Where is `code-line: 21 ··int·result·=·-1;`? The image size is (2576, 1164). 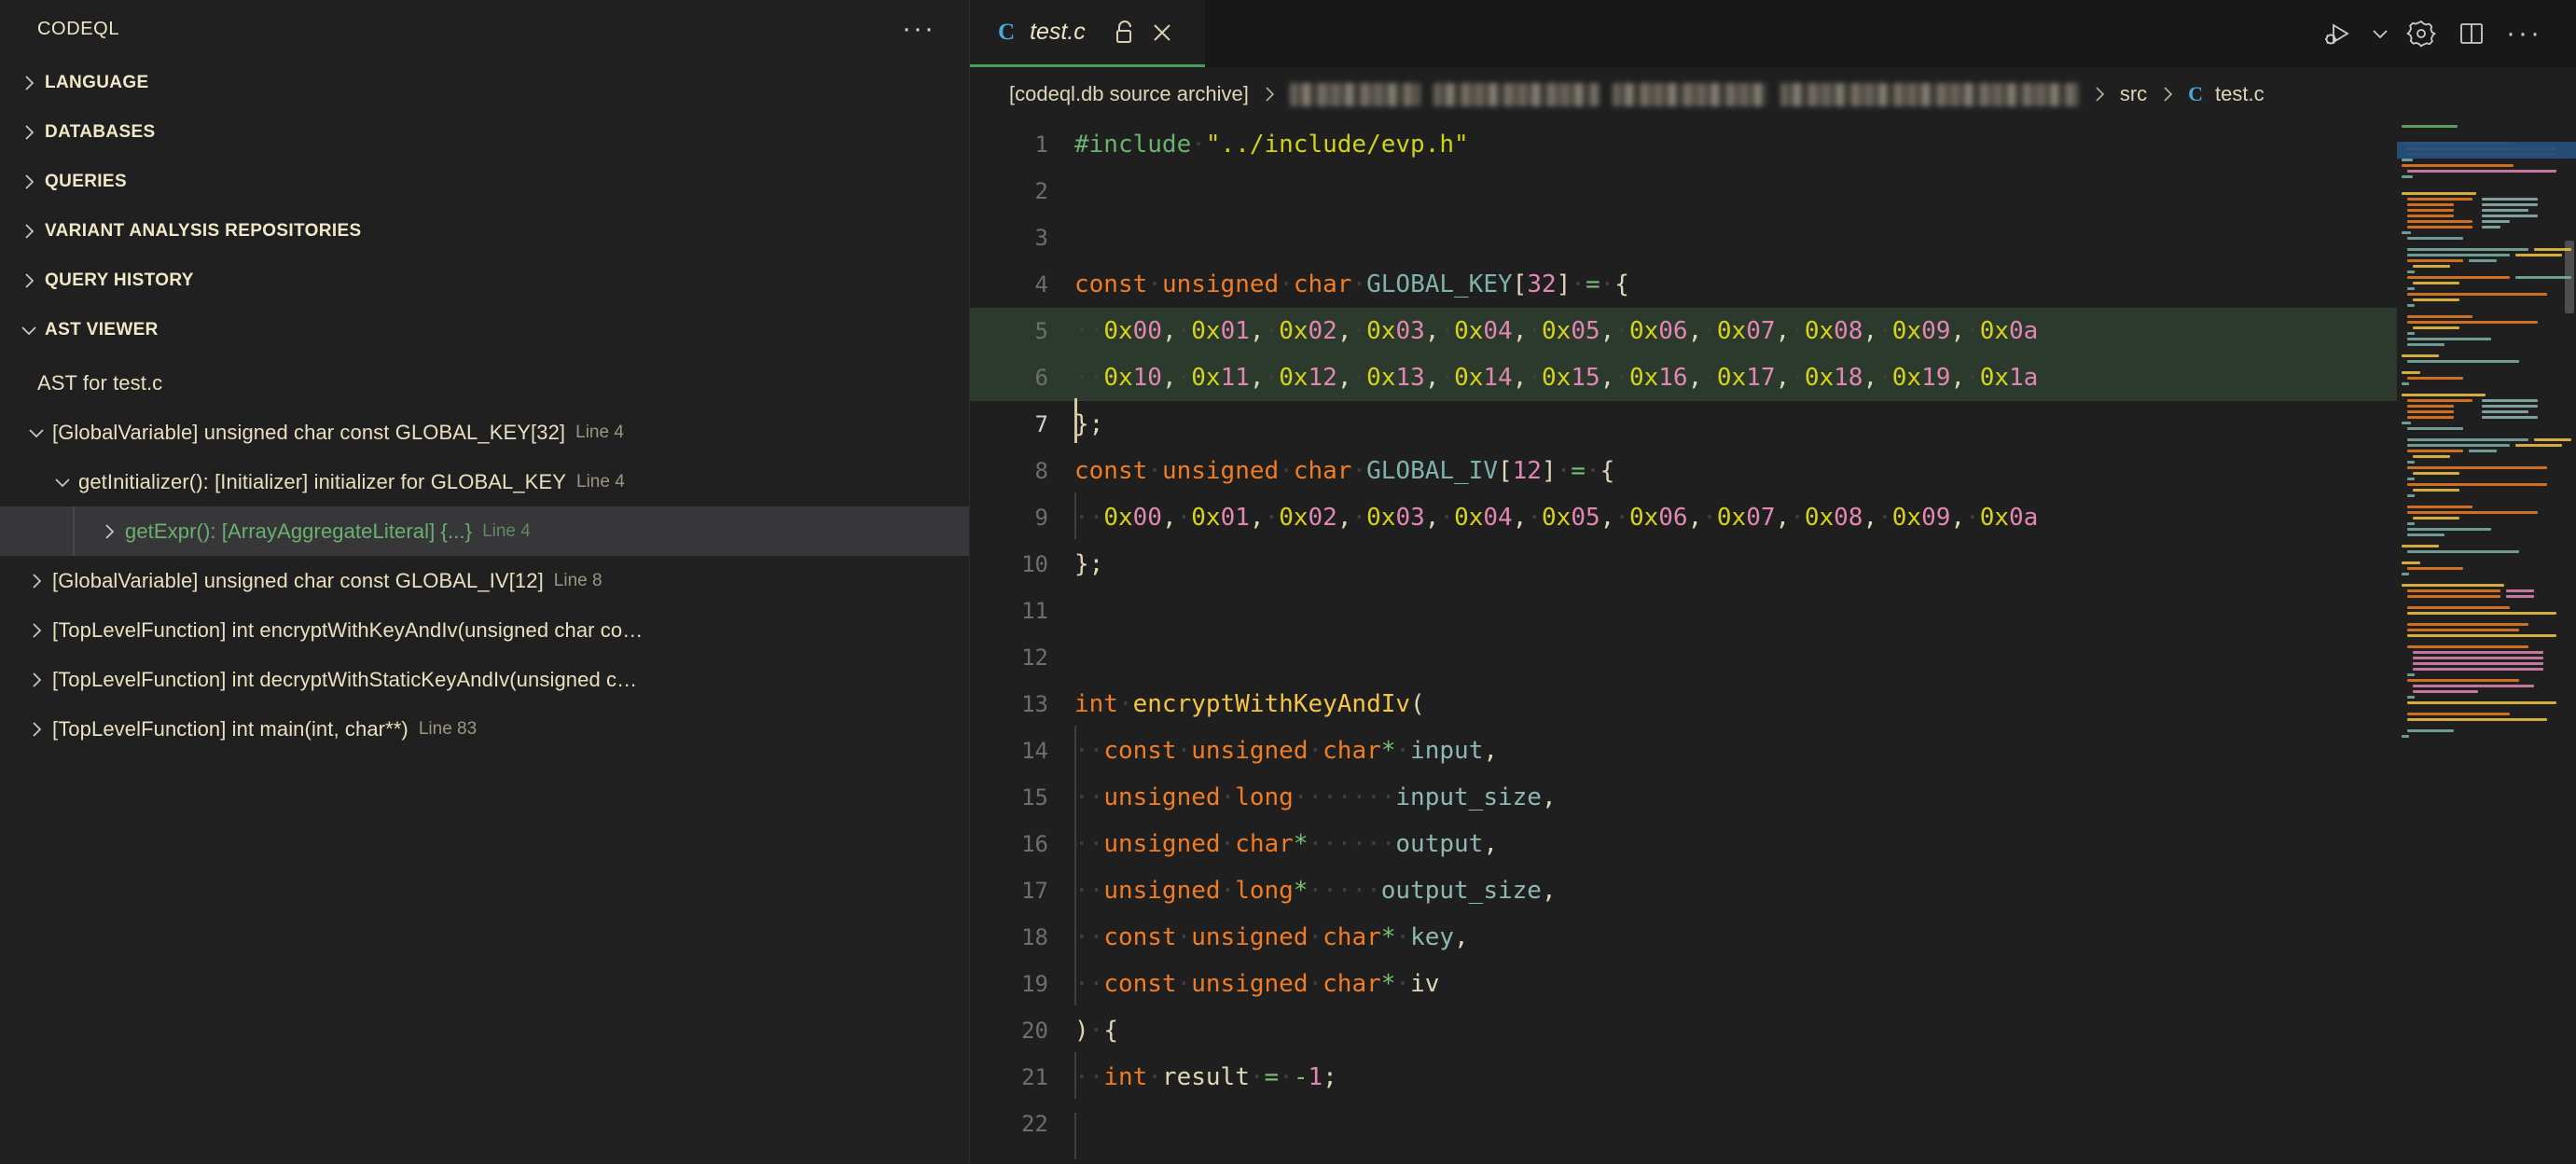 code-line: 21 ··int·result·=·-1; is located at coordinates (1683, 1076).